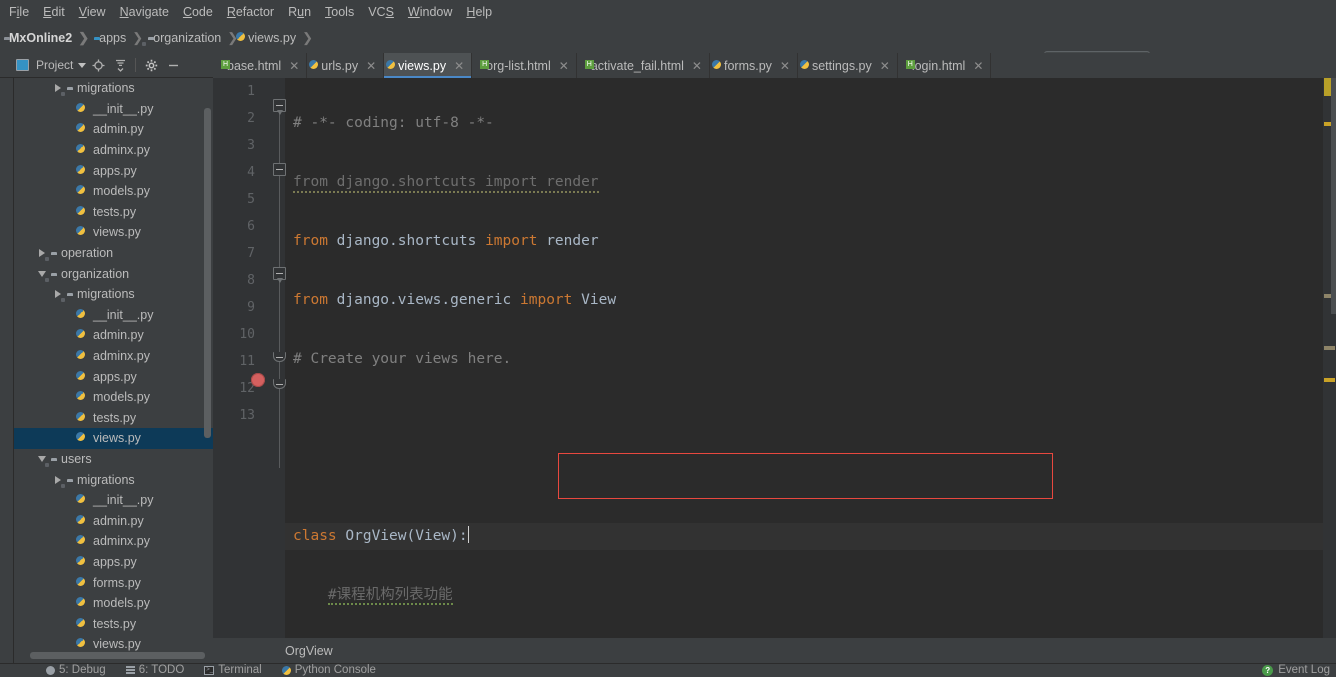 This screenshot has width=1336, height=677. I want to click on menu-item-window: Window, so click(430, 12).